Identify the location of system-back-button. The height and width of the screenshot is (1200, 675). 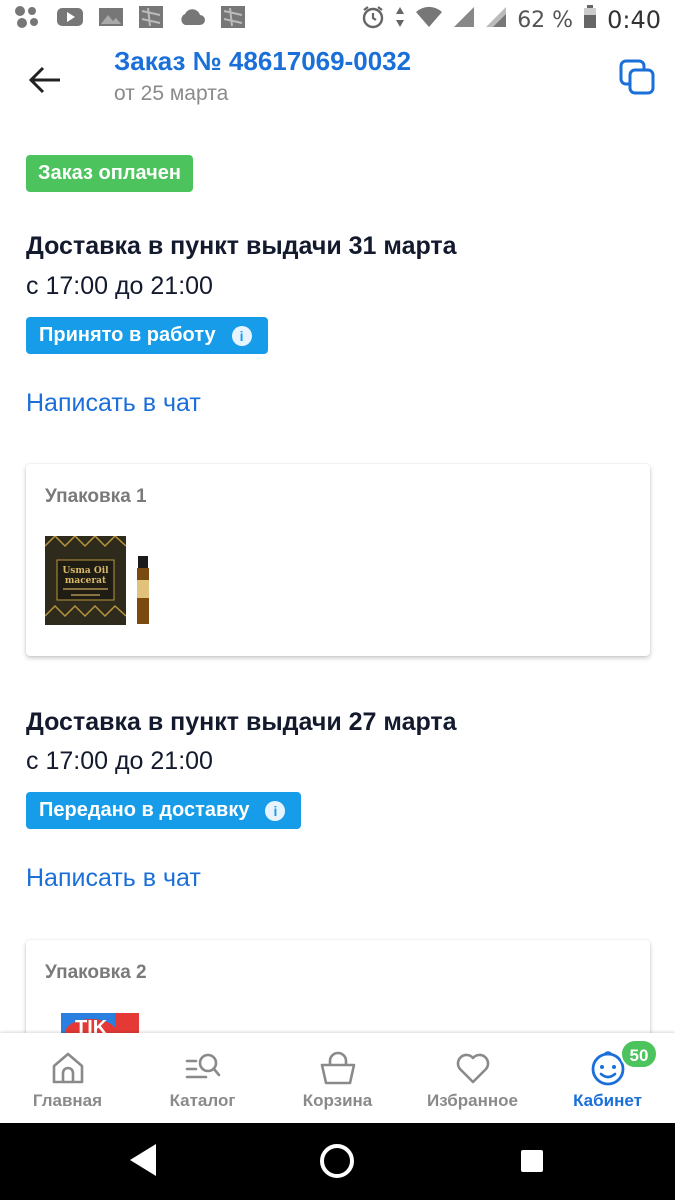
(143, 1162).